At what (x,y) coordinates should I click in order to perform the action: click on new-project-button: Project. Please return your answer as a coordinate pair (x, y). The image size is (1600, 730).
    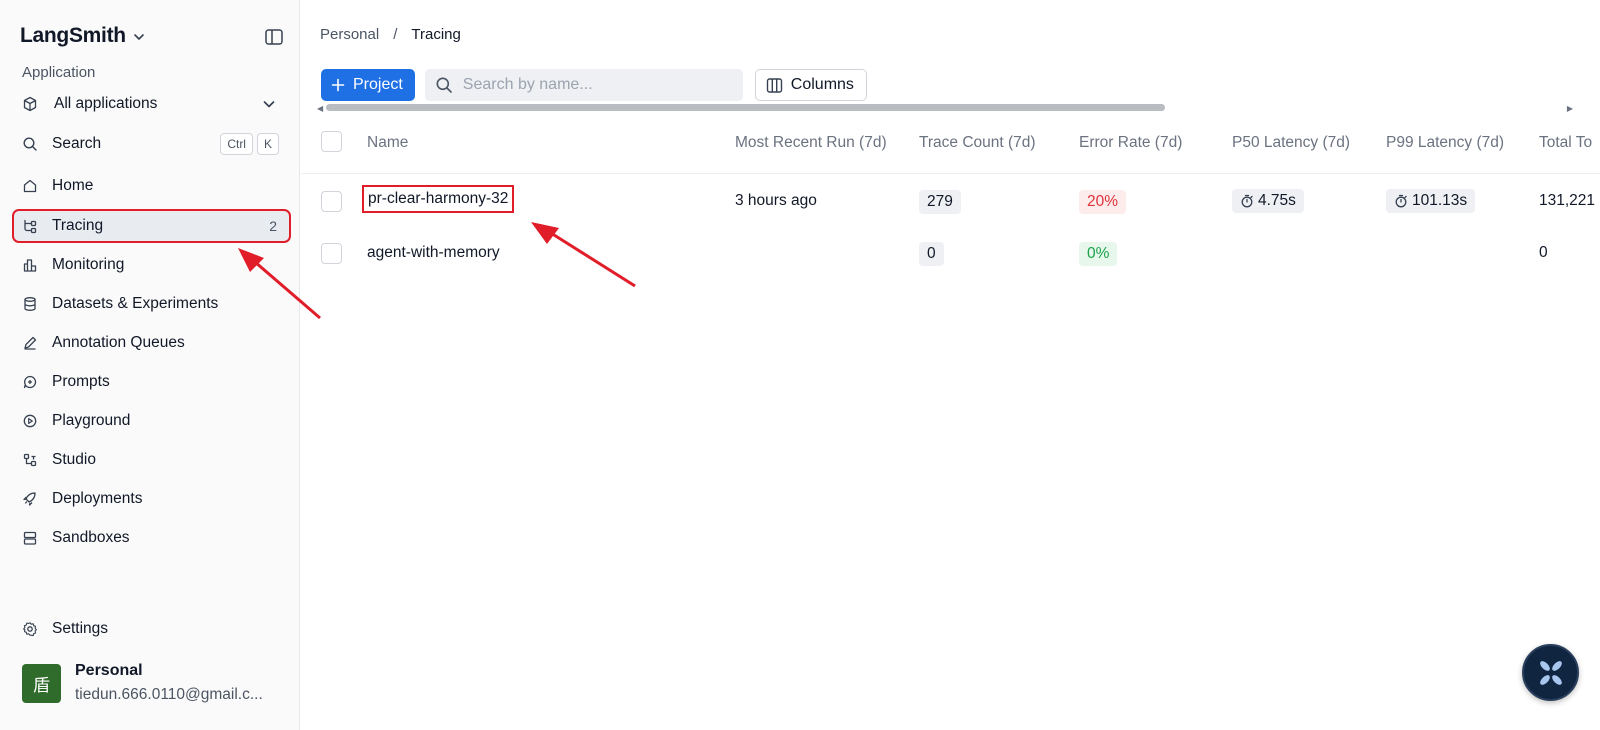
    Looking at the image, I should click on (368, 85).